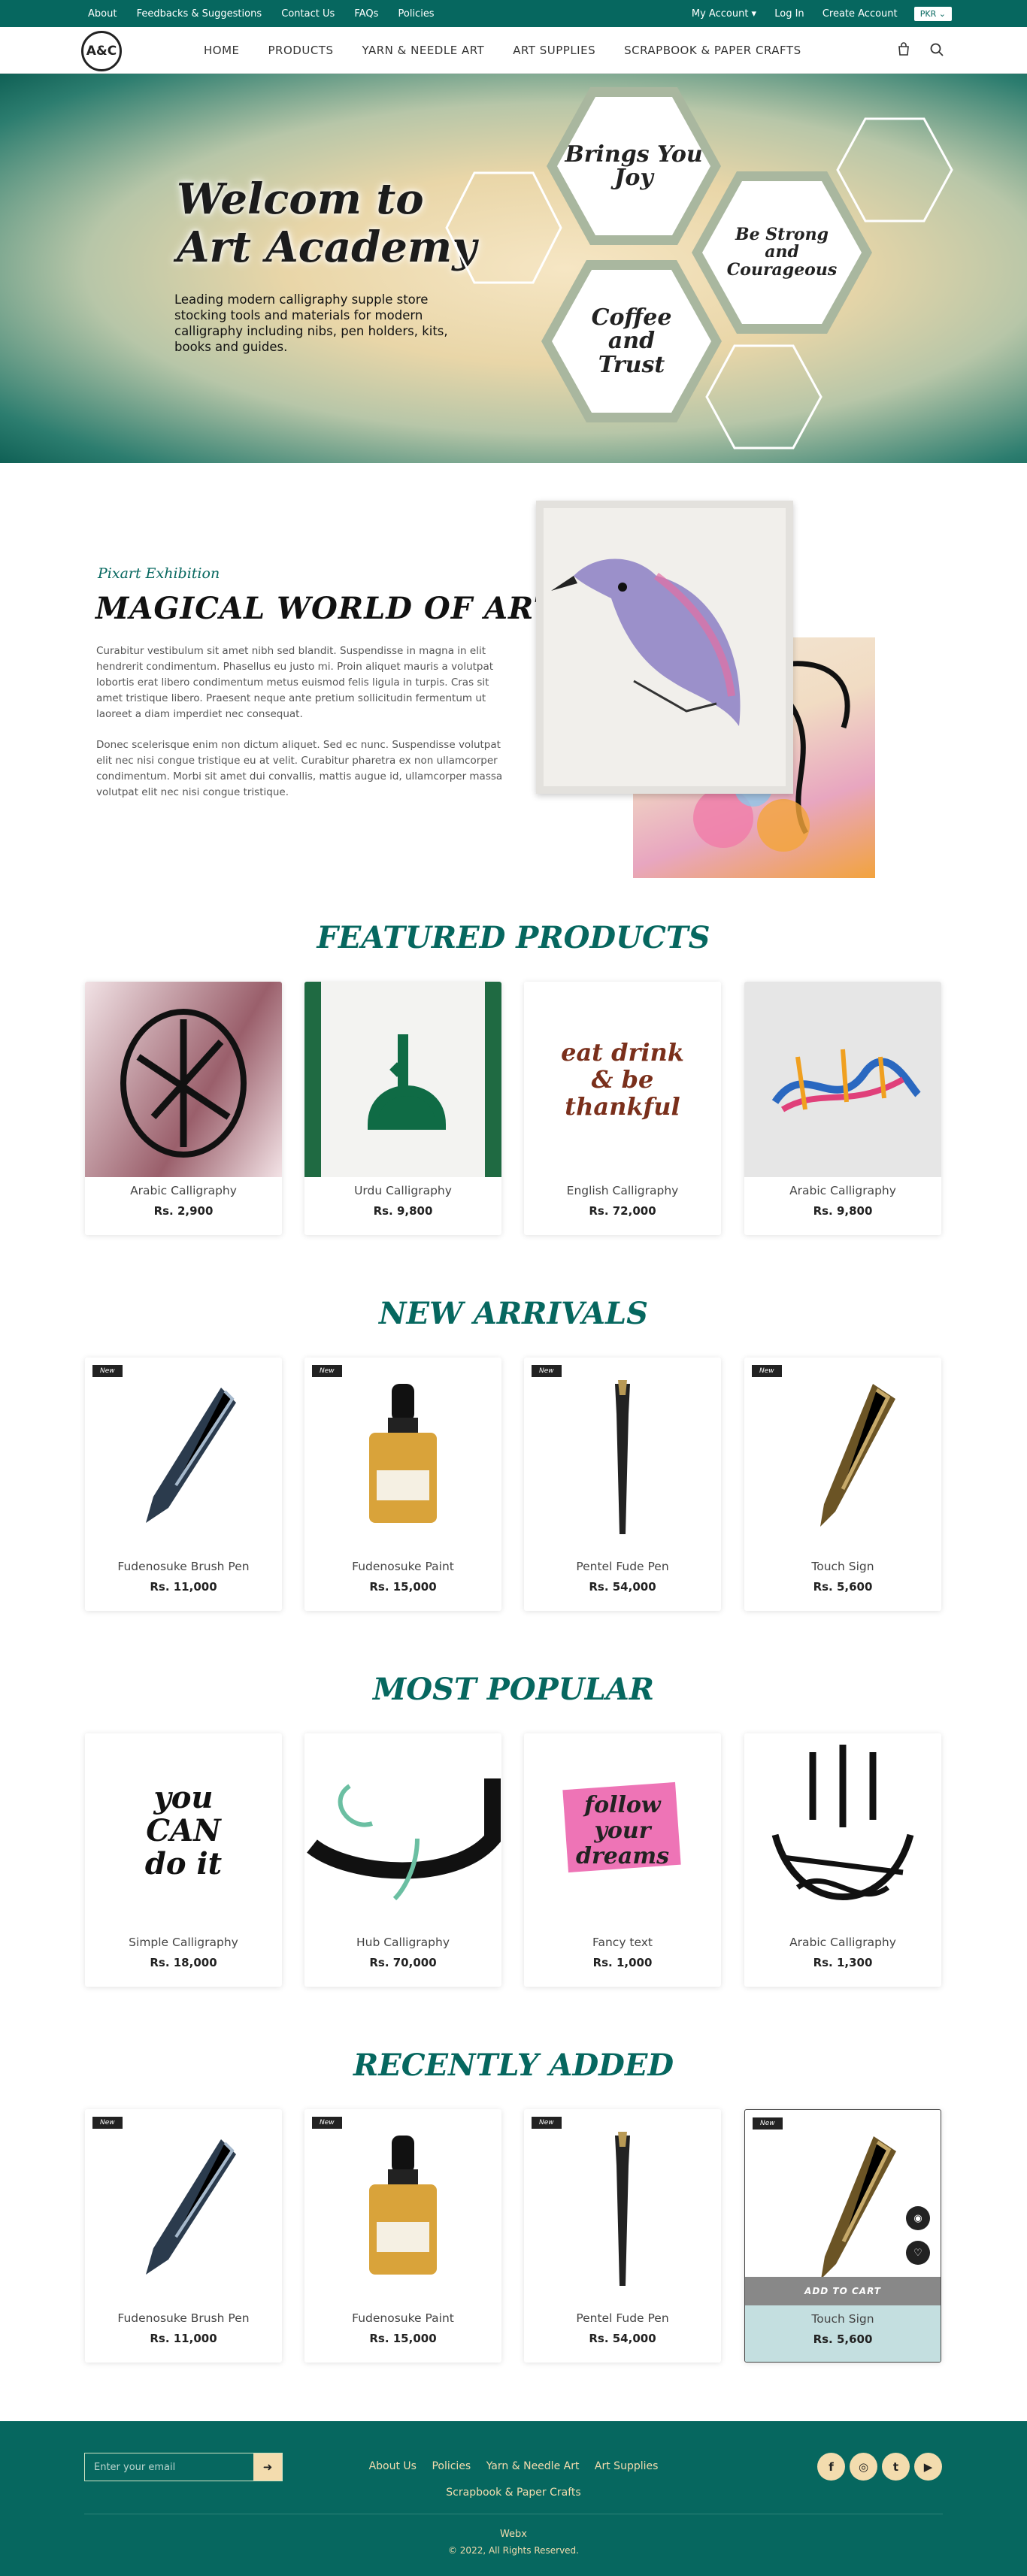 This screenshot has width=1027, height=2576. What do you see at coordinates (423, 50) in the screenshot?
I see `nav-item-yarn: YARN & NEEDLE ART` at bounding box center [423, 50].